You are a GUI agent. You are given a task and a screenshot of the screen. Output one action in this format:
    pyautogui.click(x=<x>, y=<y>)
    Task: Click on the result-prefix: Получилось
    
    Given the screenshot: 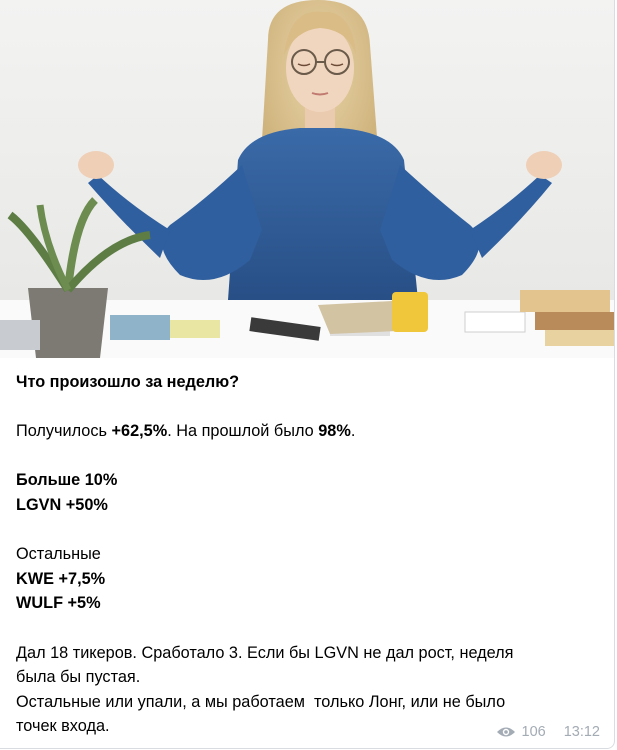 What is the action you would take?
    pyautogui.click(x=64, y=431)
    